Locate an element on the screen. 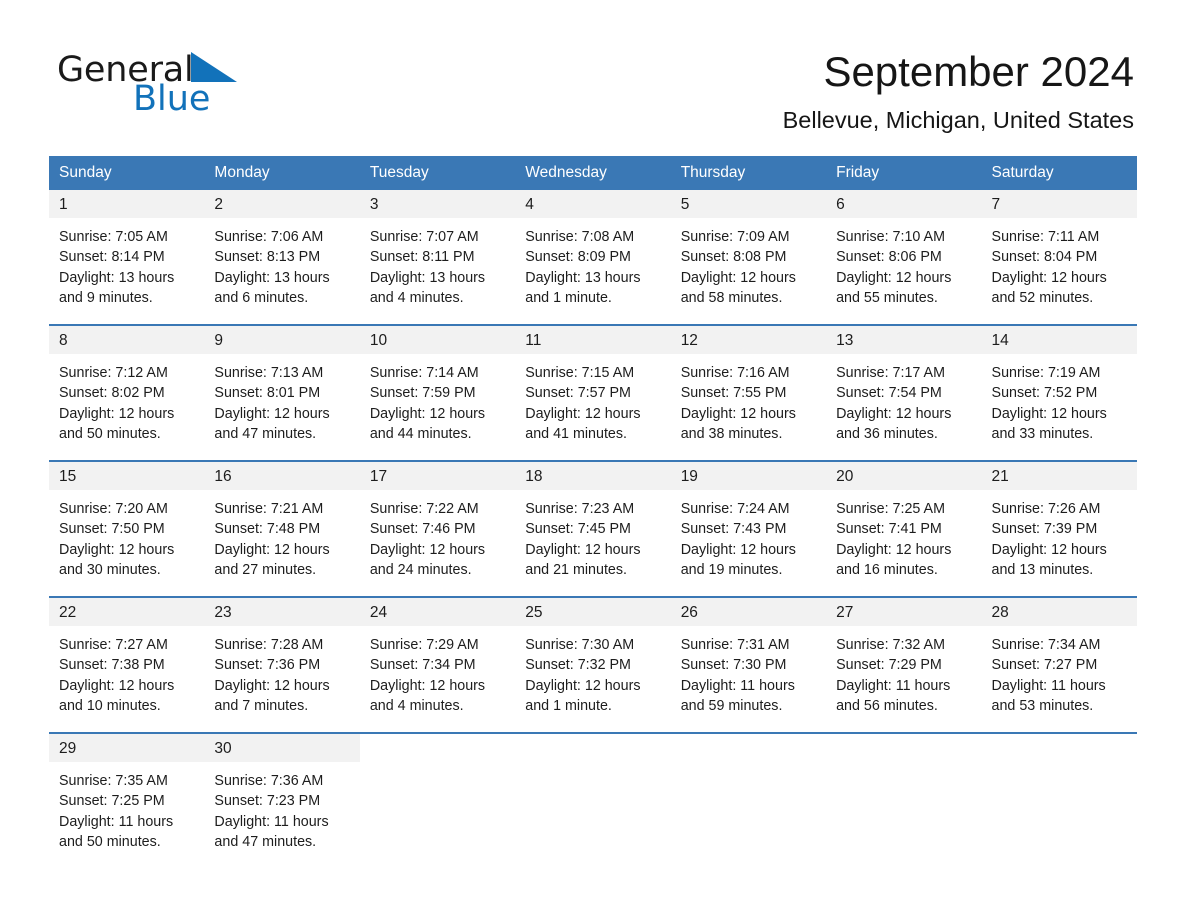  daylight-duration-line2: and 36 minutes. is located at coordinates (887, 433).